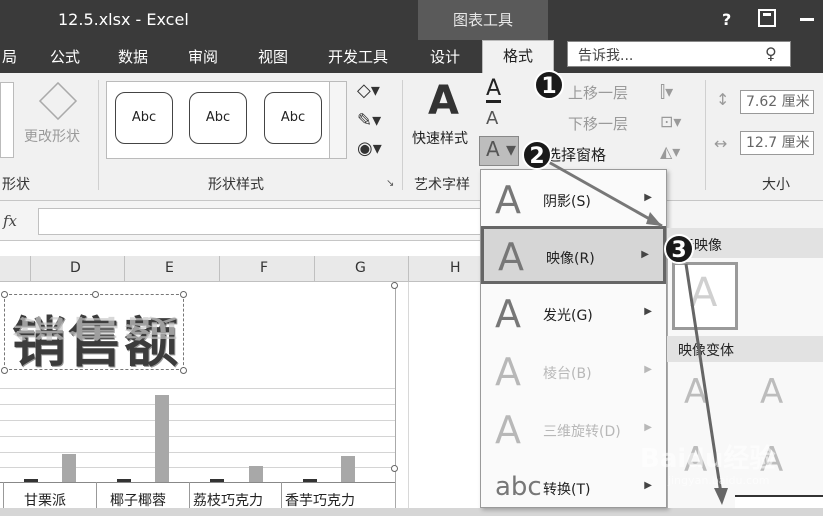 This screenshot has width=823, height=516. I want to click on watermark: Baidu经验, so click(708, 459).